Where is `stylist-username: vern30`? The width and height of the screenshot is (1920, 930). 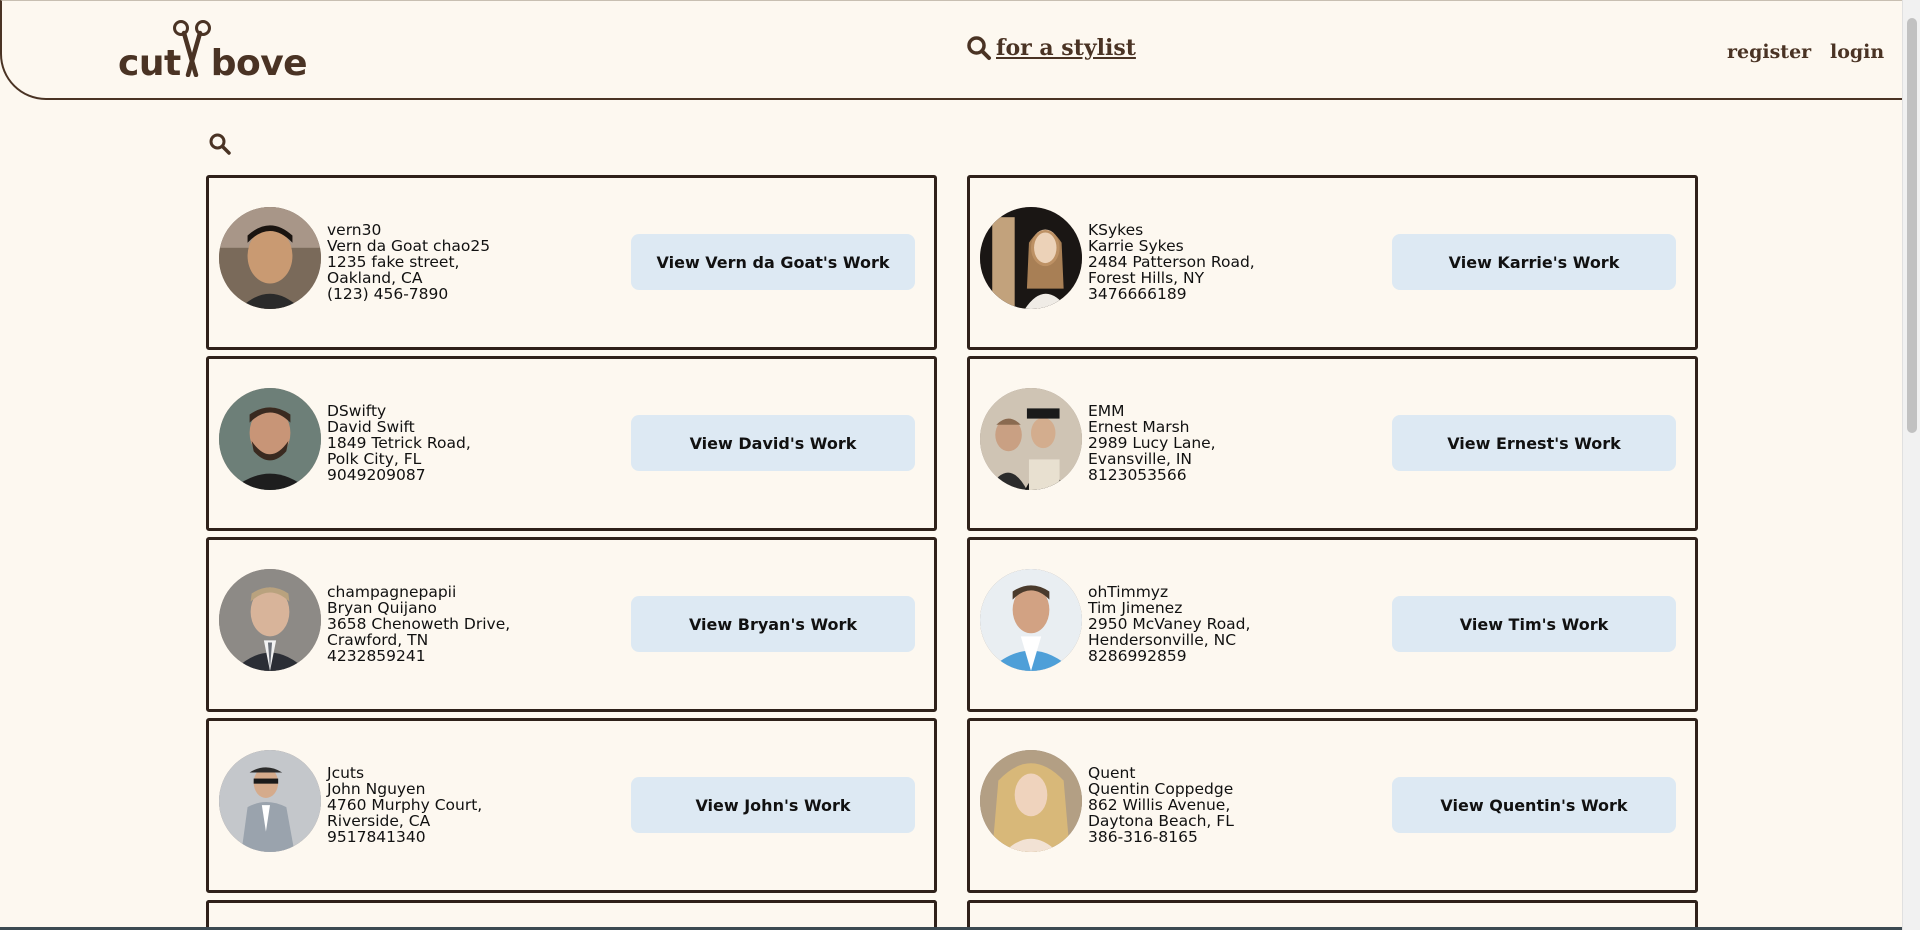 stylist-username: vern30 is located at coordinates (354, 230).